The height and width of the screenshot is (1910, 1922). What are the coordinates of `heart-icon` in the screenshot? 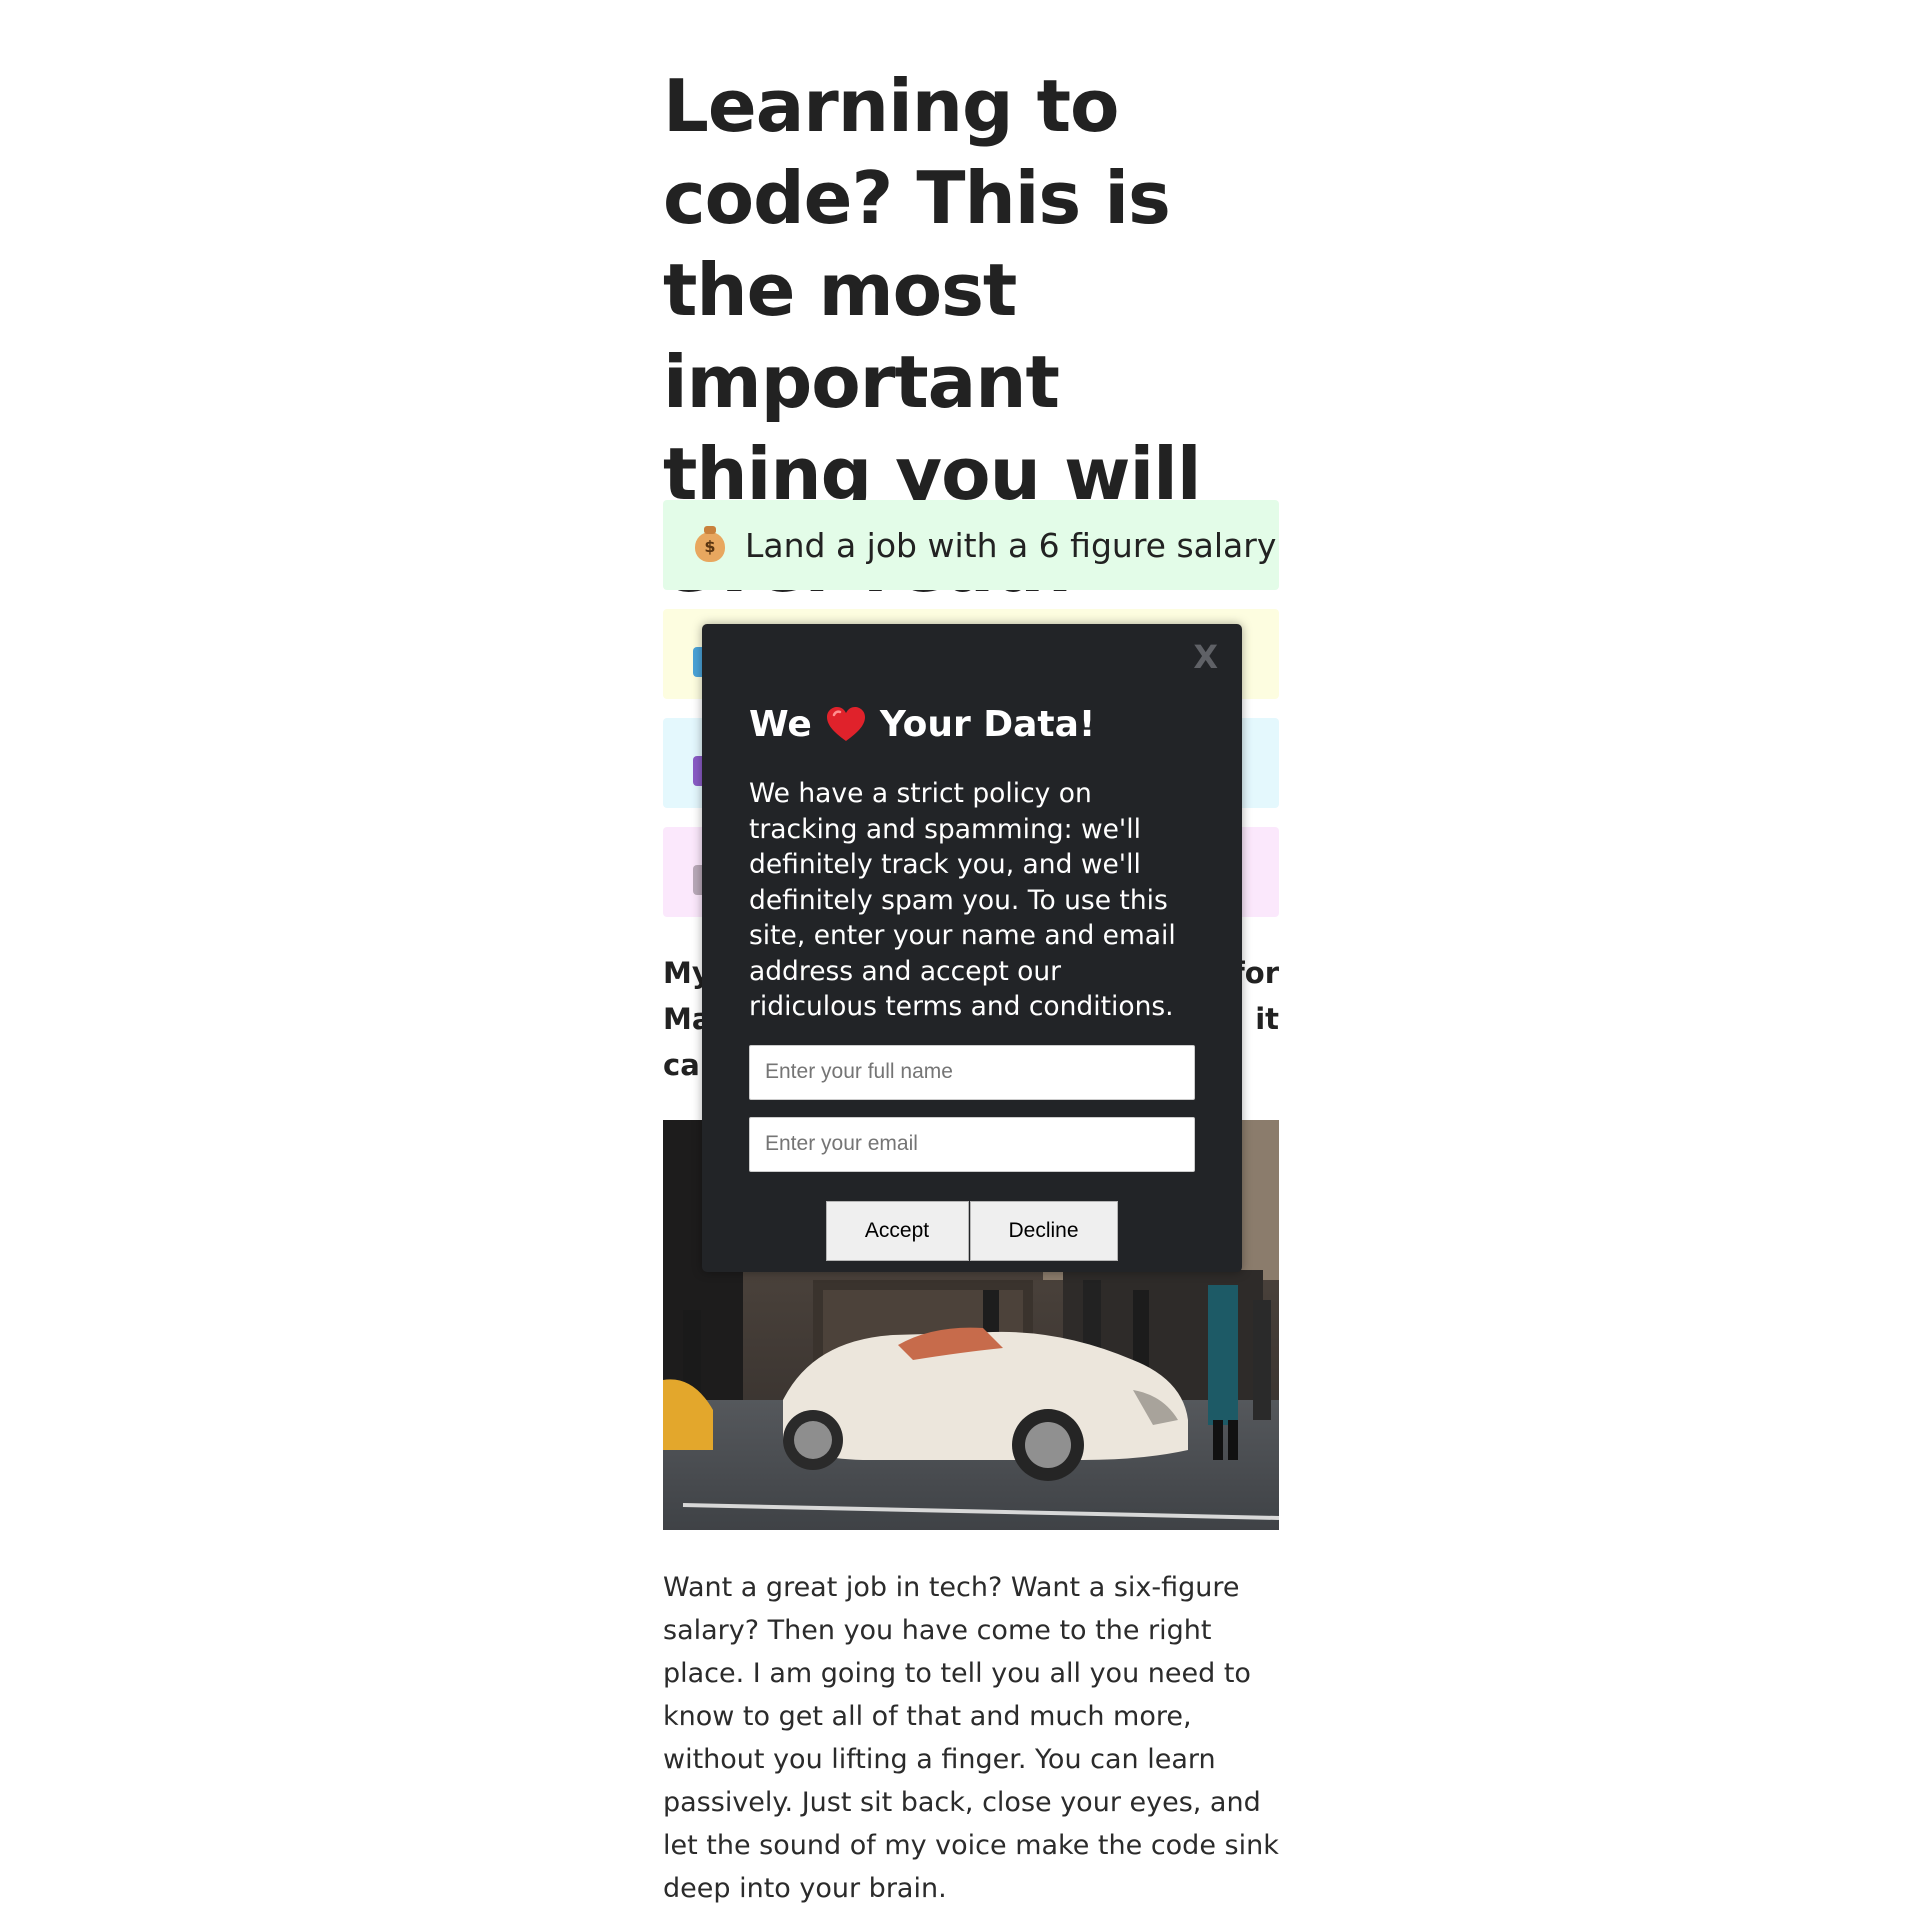 It's located at (846, 725).